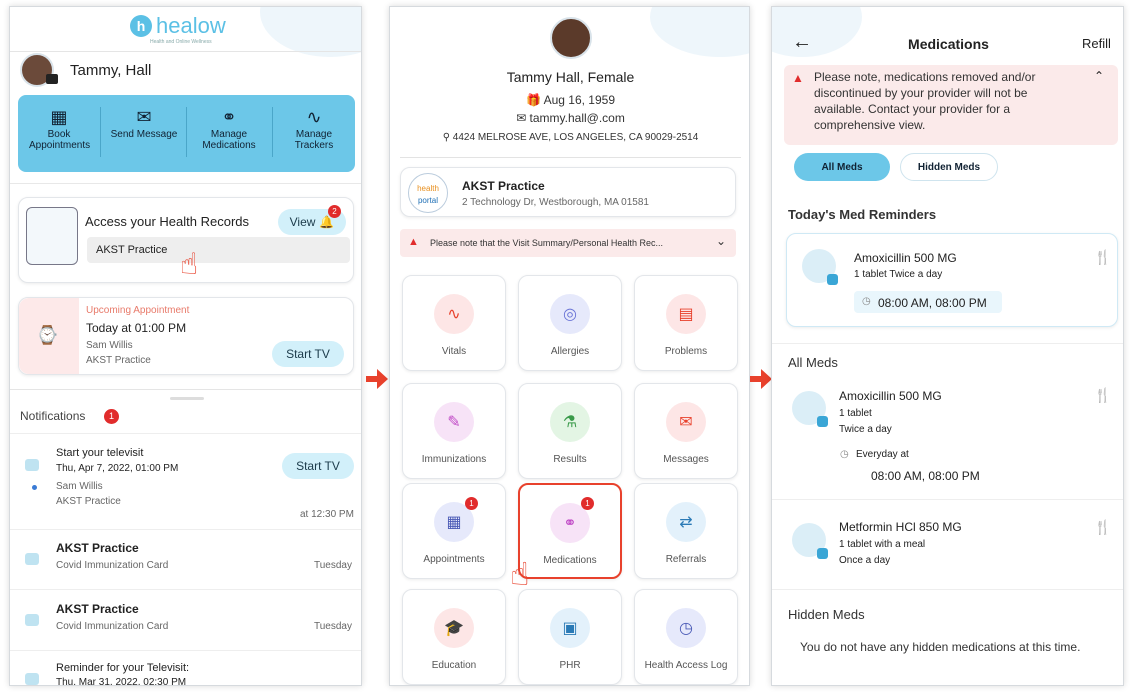 Image resolution: width=1133 pixels, height=692 pixels. What do you see at coordinates (79, 486) in the screenshot?
I see `notification-provider: Sam Willis` at bounding box center [79, 486].